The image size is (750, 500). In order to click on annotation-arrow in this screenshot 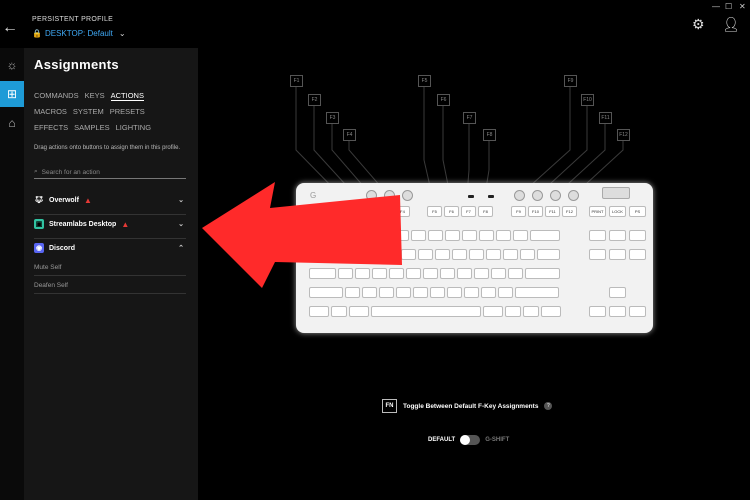, I will do `click(302, 235)`.